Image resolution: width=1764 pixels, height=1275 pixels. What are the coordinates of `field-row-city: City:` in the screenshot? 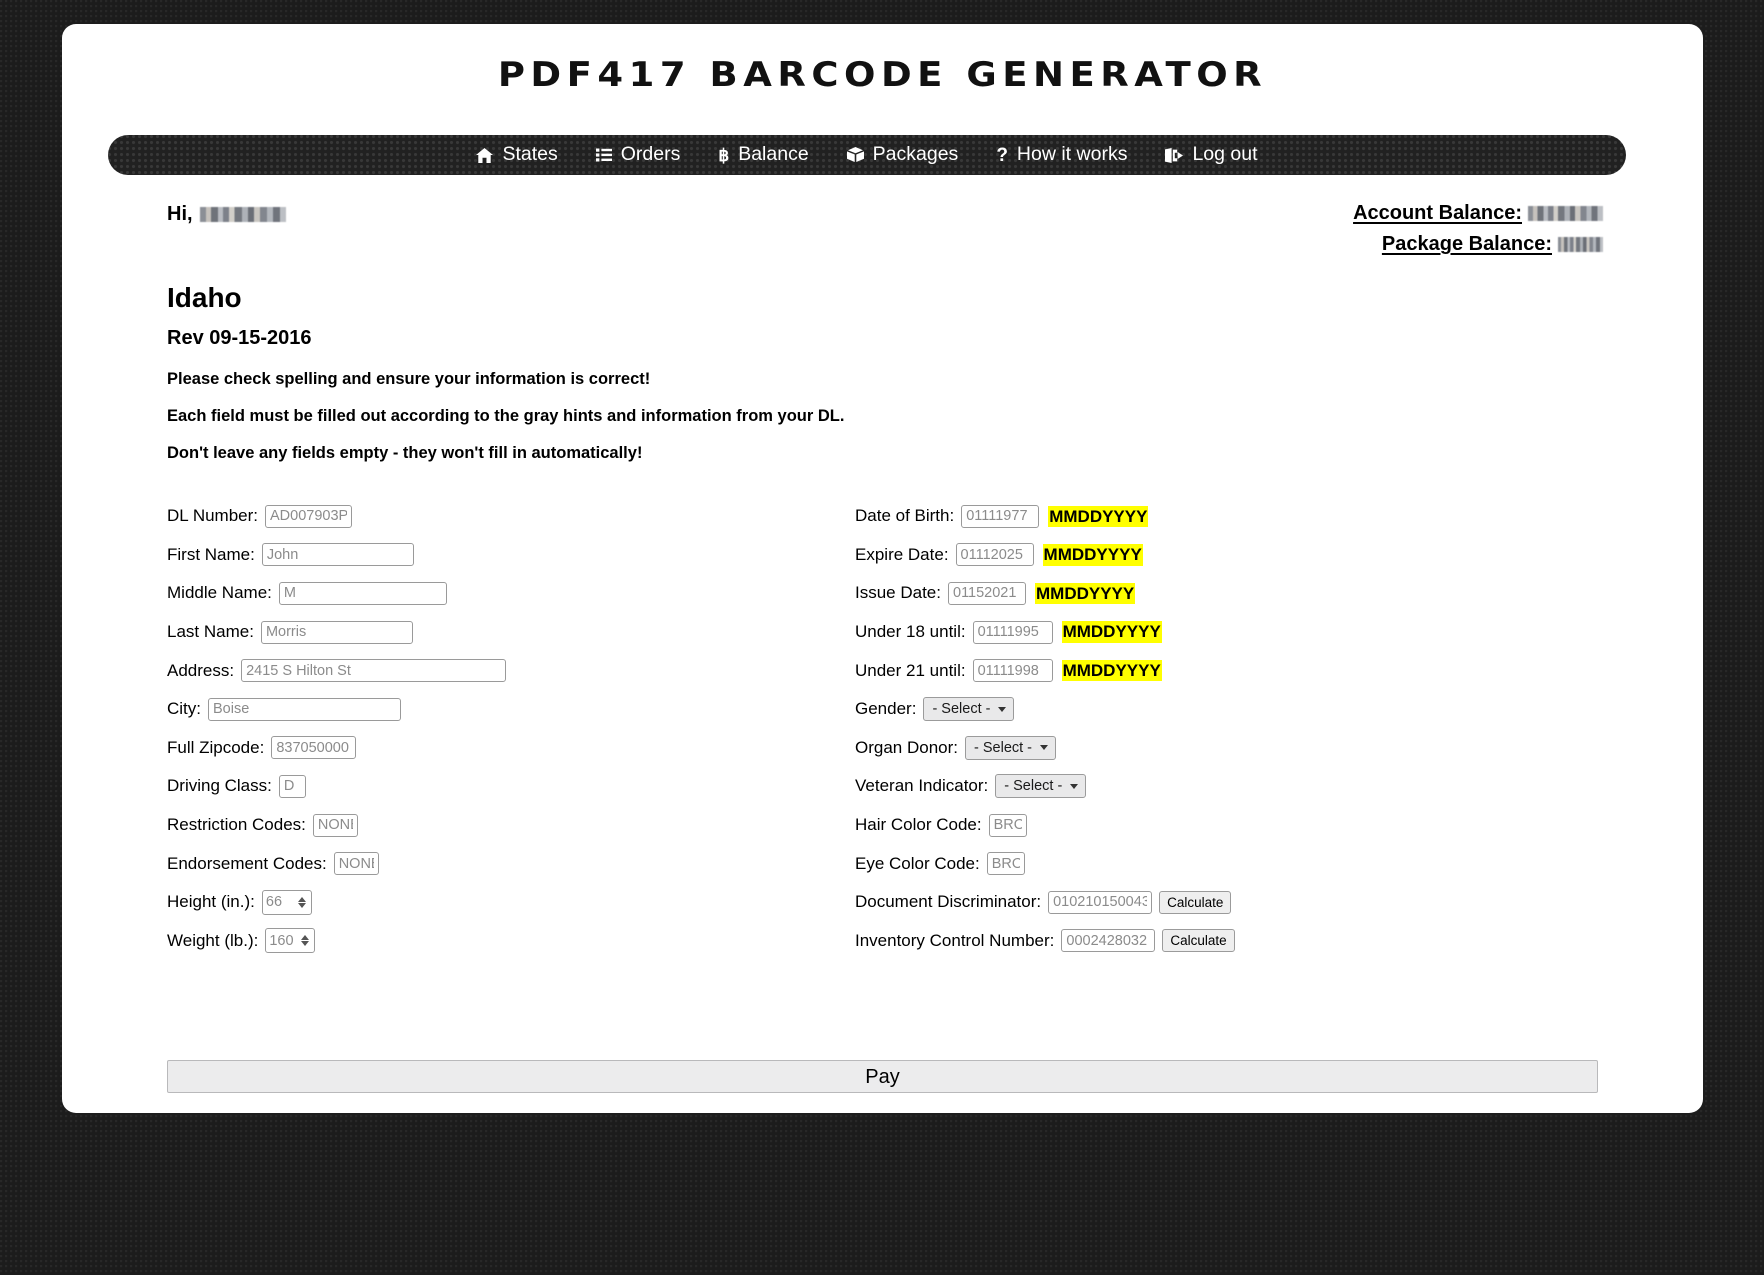 It's located at (497, 709).